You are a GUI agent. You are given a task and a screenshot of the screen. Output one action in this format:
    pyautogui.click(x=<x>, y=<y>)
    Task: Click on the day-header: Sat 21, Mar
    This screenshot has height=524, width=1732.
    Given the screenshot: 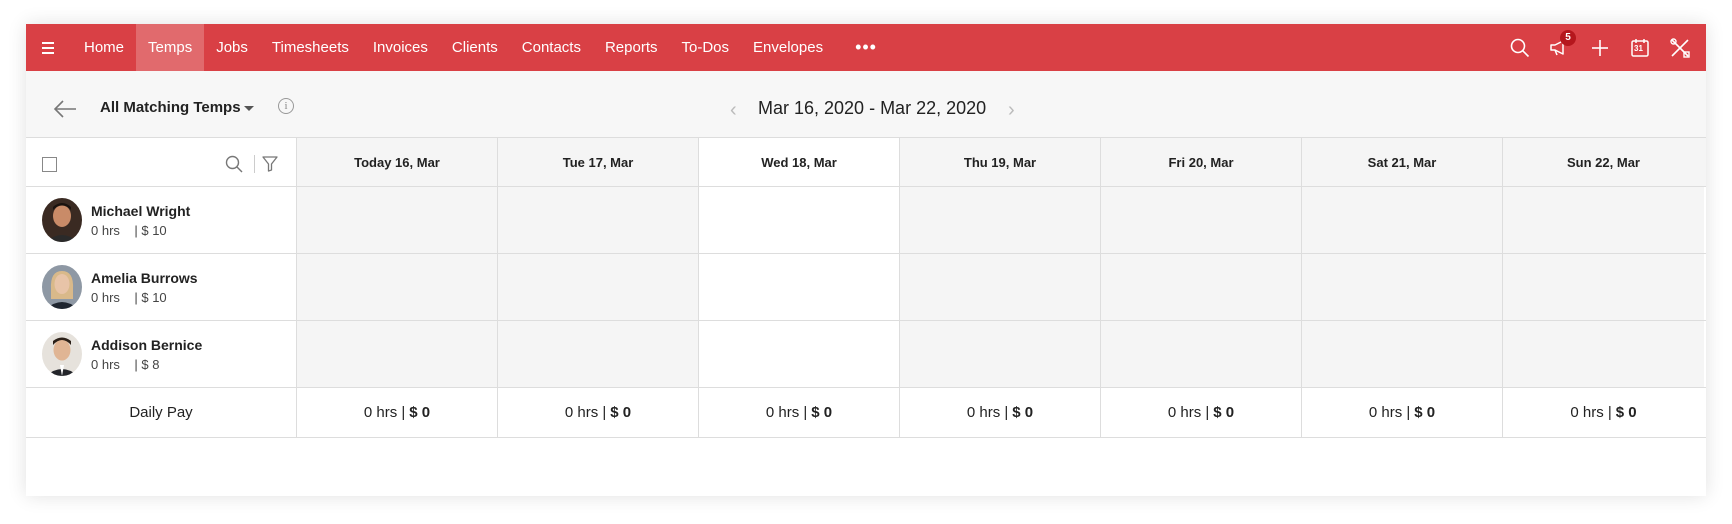 What is the action you would take?
    pyautogui.click(x=1402, y=162)
    